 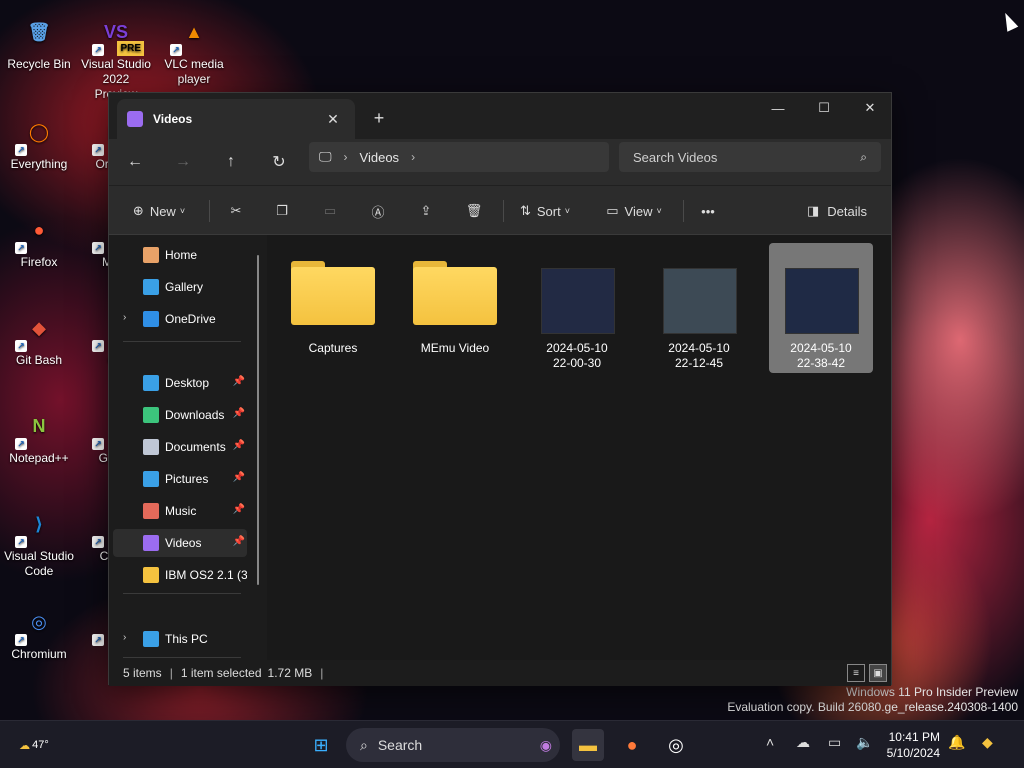 I want to click on nav-item-videos: Videos 📌, so click(x=180, y=543).